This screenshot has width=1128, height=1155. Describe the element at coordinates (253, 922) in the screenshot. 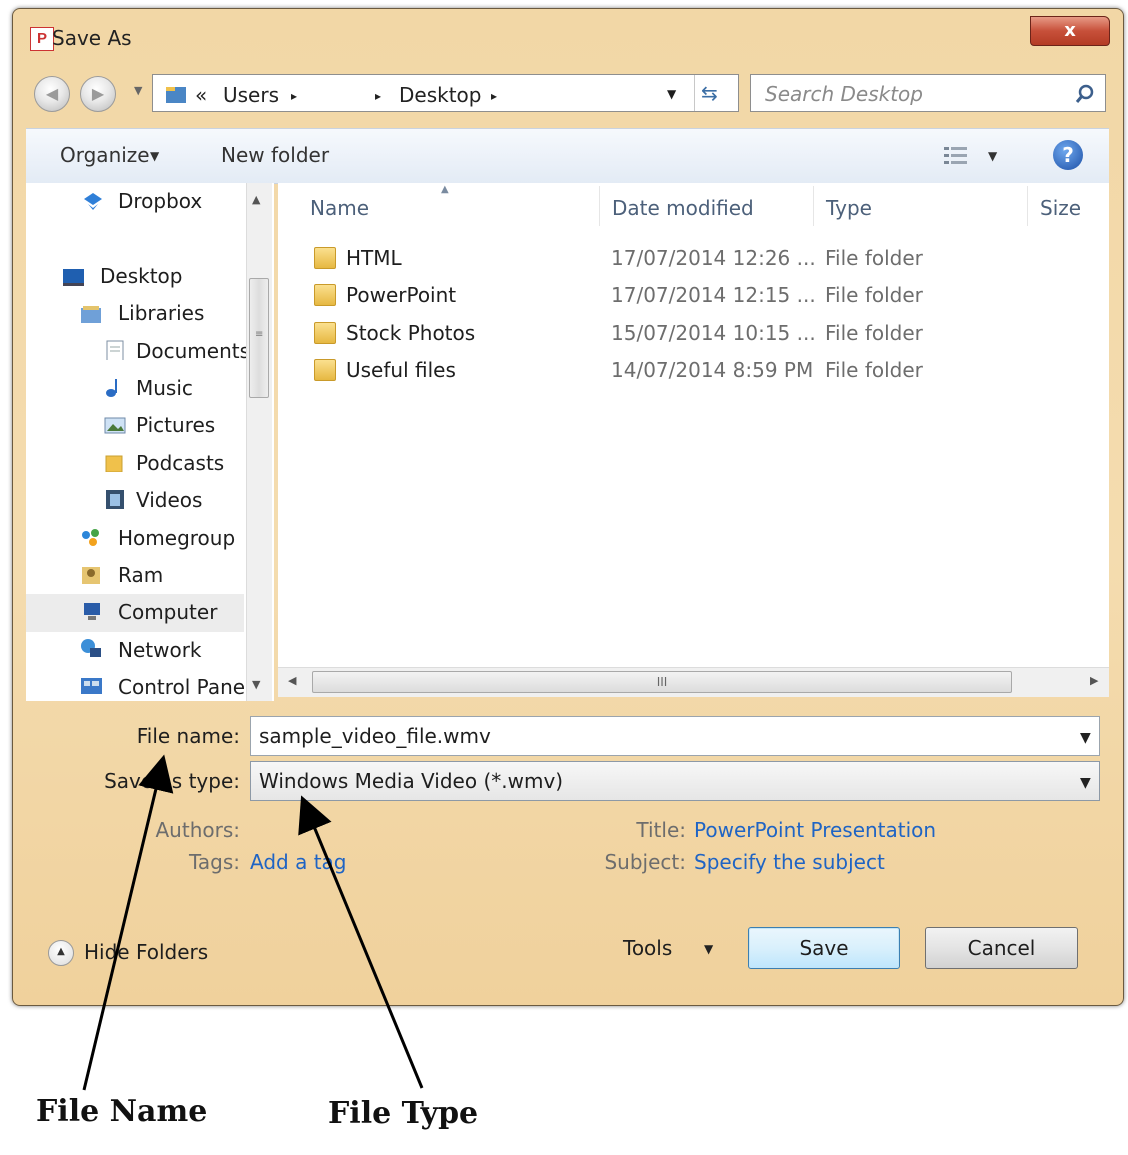

I see `annotation-arrows` at that location.